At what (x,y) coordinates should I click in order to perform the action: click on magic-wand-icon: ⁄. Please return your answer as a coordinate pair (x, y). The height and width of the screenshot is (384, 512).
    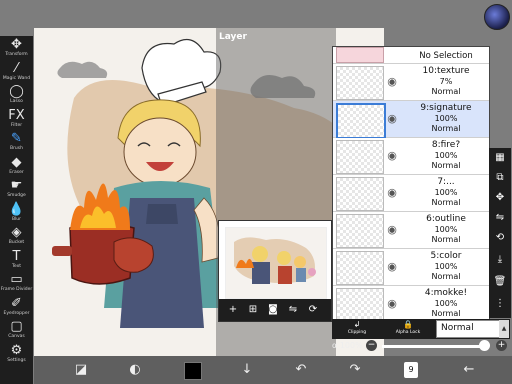
    Looking at the image, I should click on (16, 68).